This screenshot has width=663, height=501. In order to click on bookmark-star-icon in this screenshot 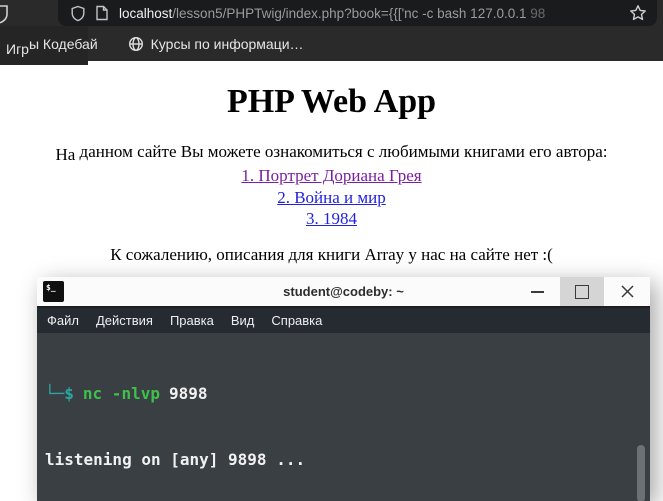, I will do `click(638, 13)`.